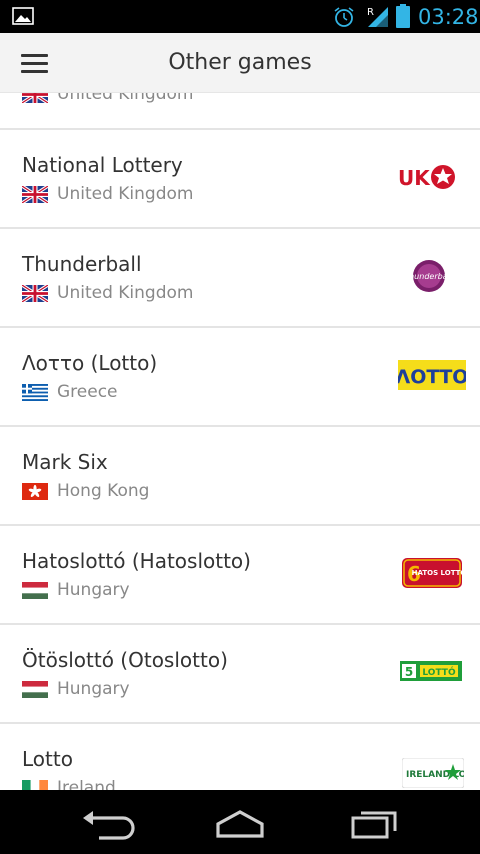  Describe the element at coordinates (240, 476) in the screenshot. I see `list-item: Mark Six Hong Kong` at that location.